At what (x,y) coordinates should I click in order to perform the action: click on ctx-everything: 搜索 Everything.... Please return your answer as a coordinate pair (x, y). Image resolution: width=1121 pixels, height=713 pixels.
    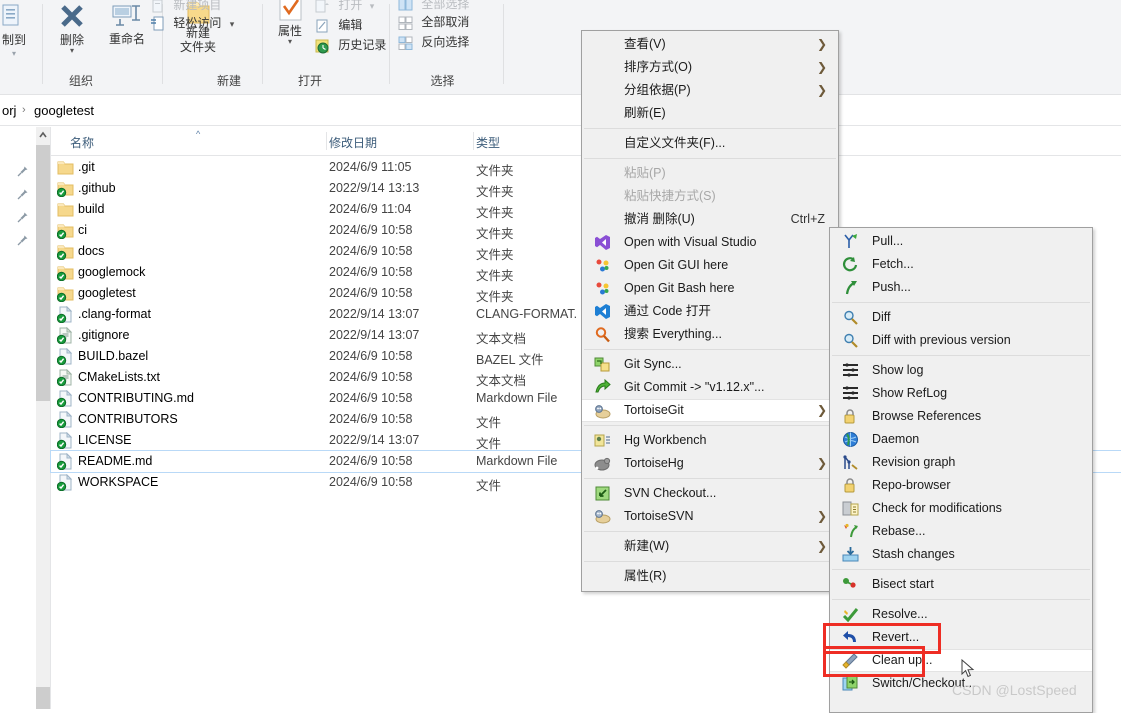
    Looking at the image, I should click on (710, 334).